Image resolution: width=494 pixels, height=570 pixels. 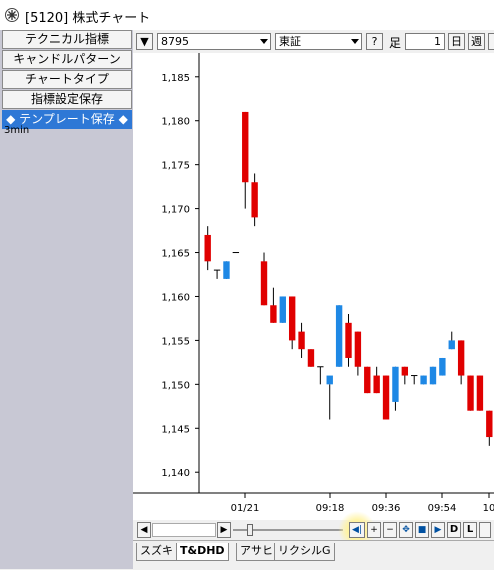 I want to click on tab-suzuki: スズキ, so click(x=156, y=552).